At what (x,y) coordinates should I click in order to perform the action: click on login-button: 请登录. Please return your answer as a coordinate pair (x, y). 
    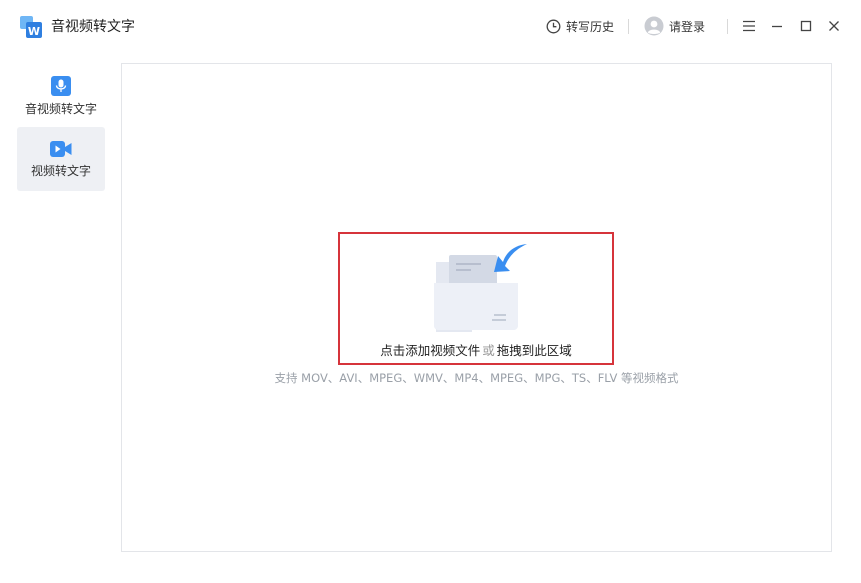
    Looking at the image, I should click on (674, 26).